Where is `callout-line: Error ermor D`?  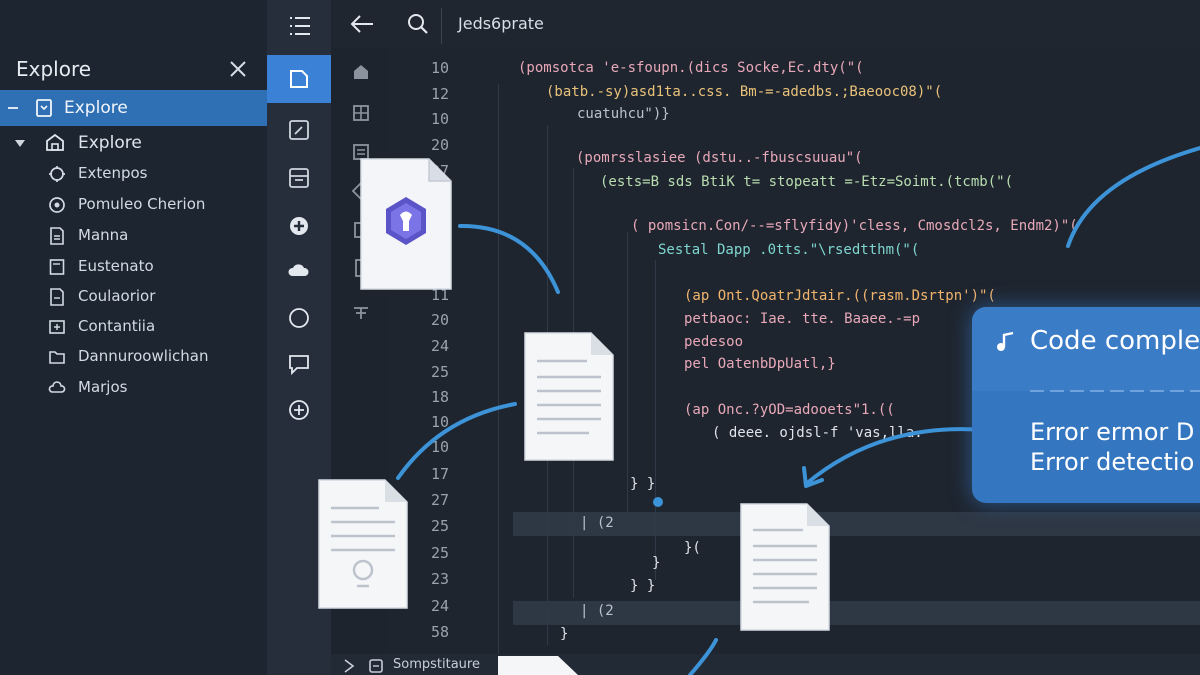 callout-line: Error ermor D is located at coordinates (1112, 432).